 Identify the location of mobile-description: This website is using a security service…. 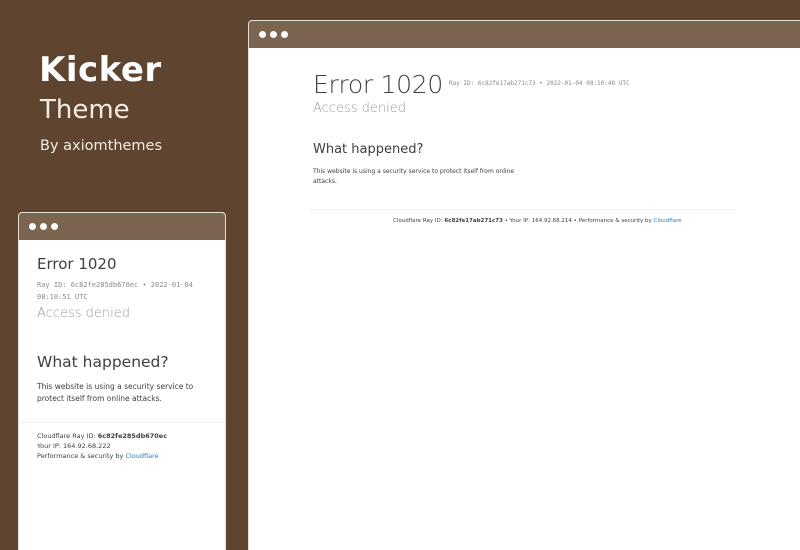
(115, 392).